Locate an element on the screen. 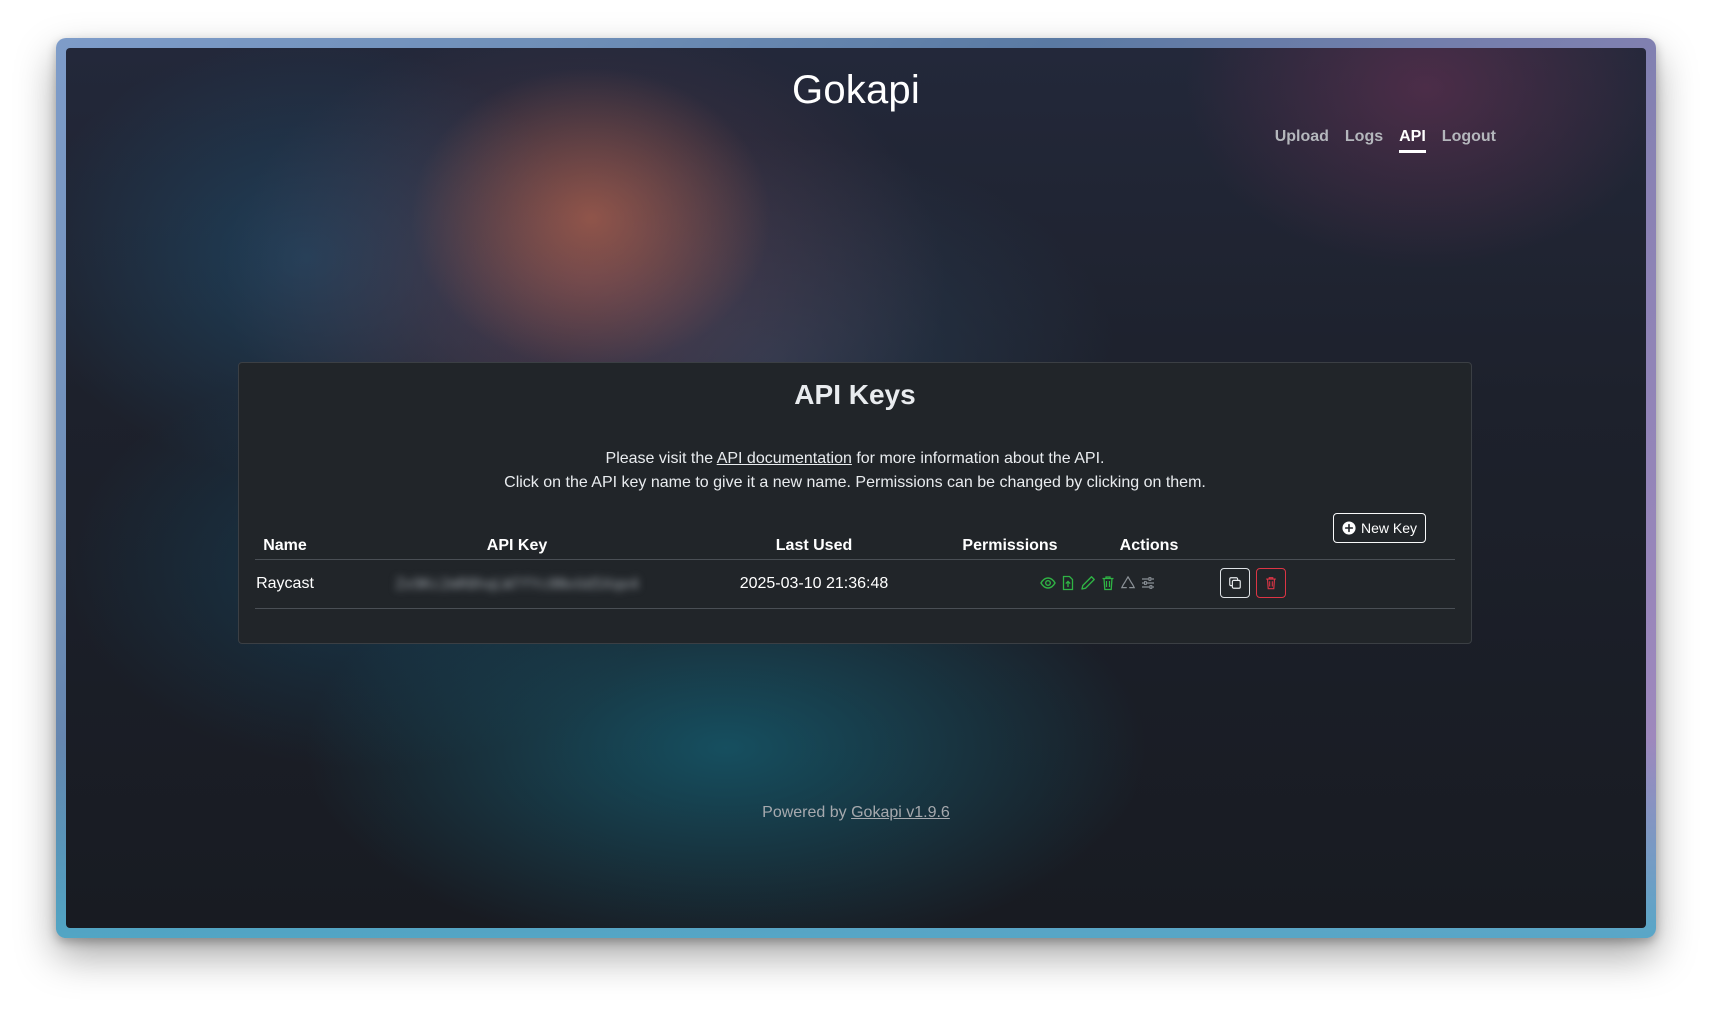 This screenshot has width=1712, height=1012. new-key-label: New Key is located at coordinates (1389, 528).